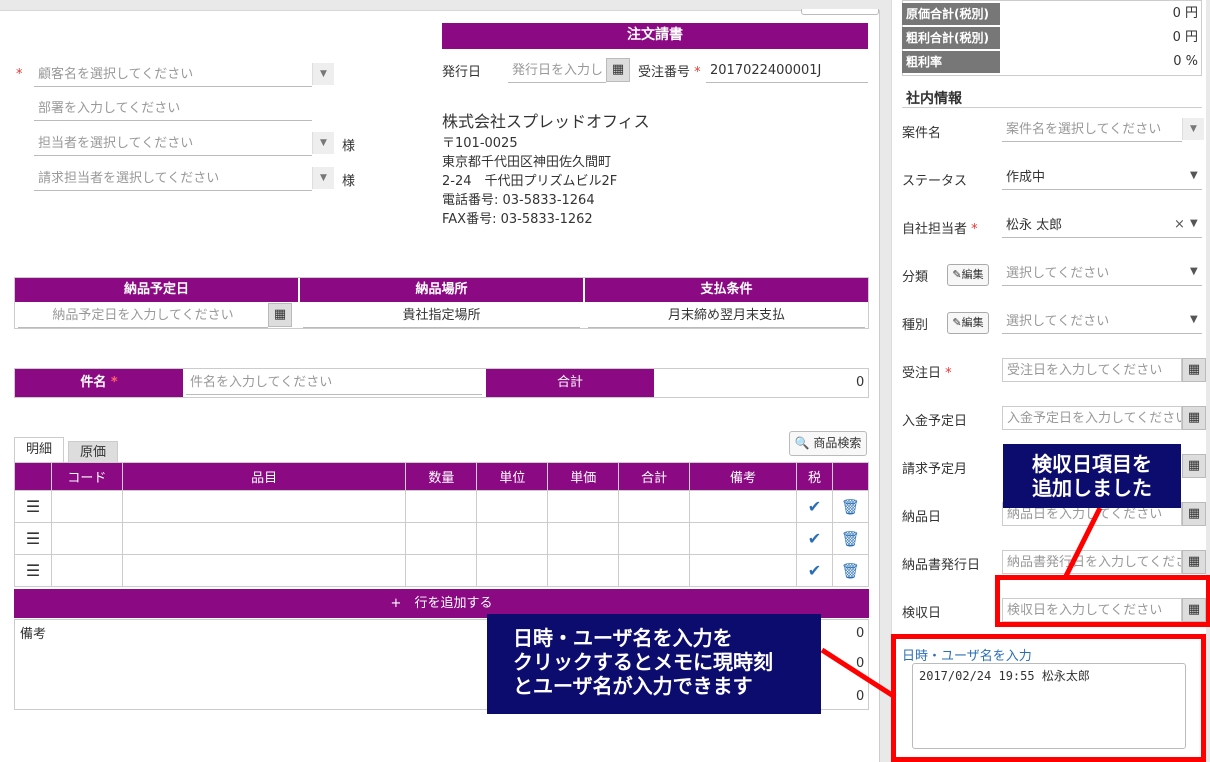  I want to click on top-button, so click(840, 12).